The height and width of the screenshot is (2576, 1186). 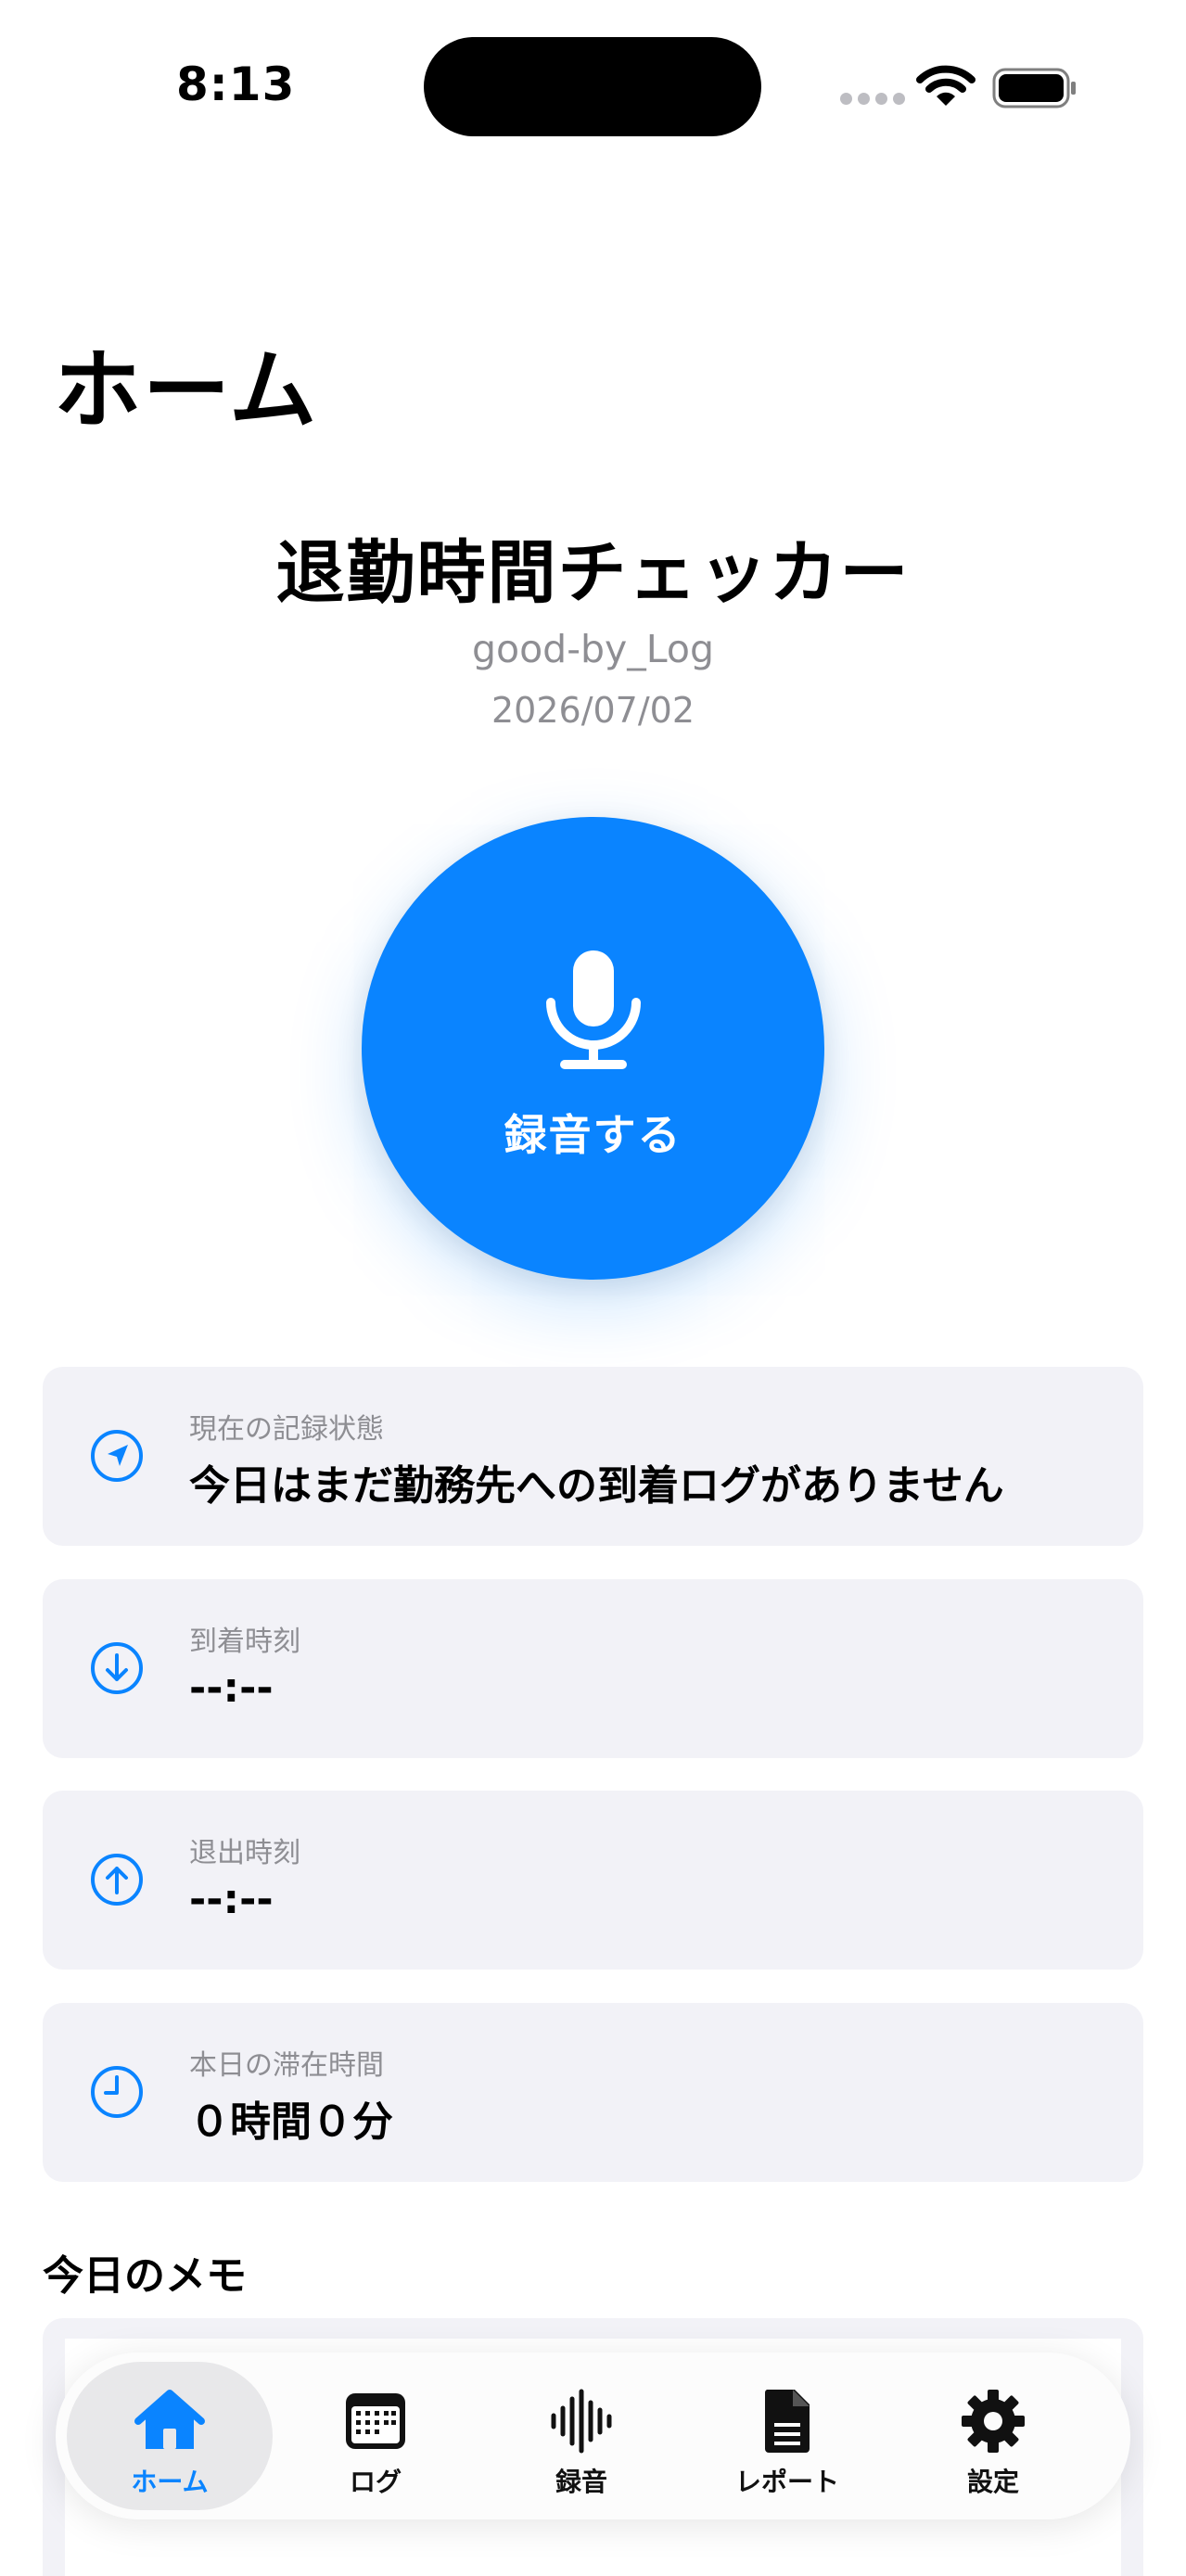 I want to click on arrival-time-card: 到着時刻 --:--, so click(x=593, y=1668).